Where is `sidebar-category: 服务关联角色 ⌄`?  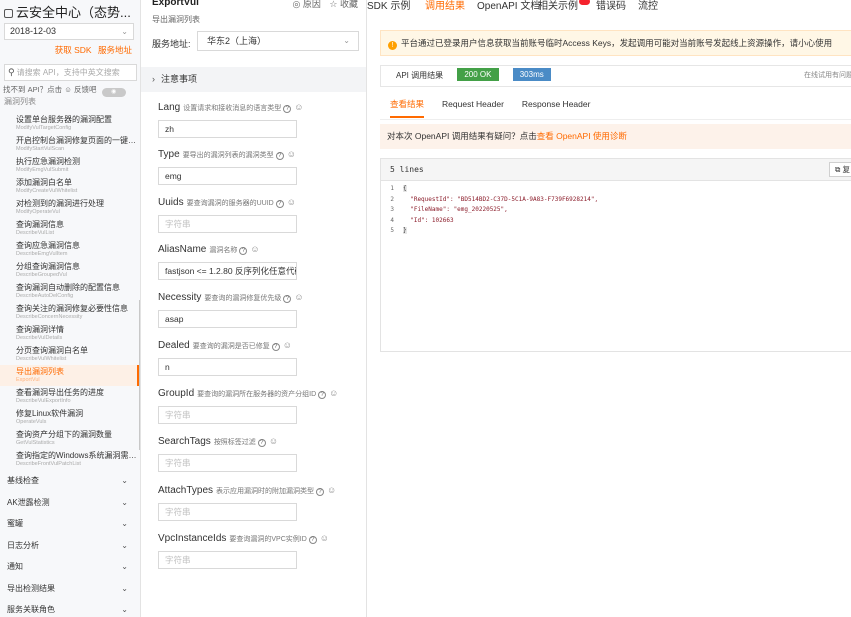 sidebar-category: 服务关联角色 ⌄ is located at coordinates (69, 608).